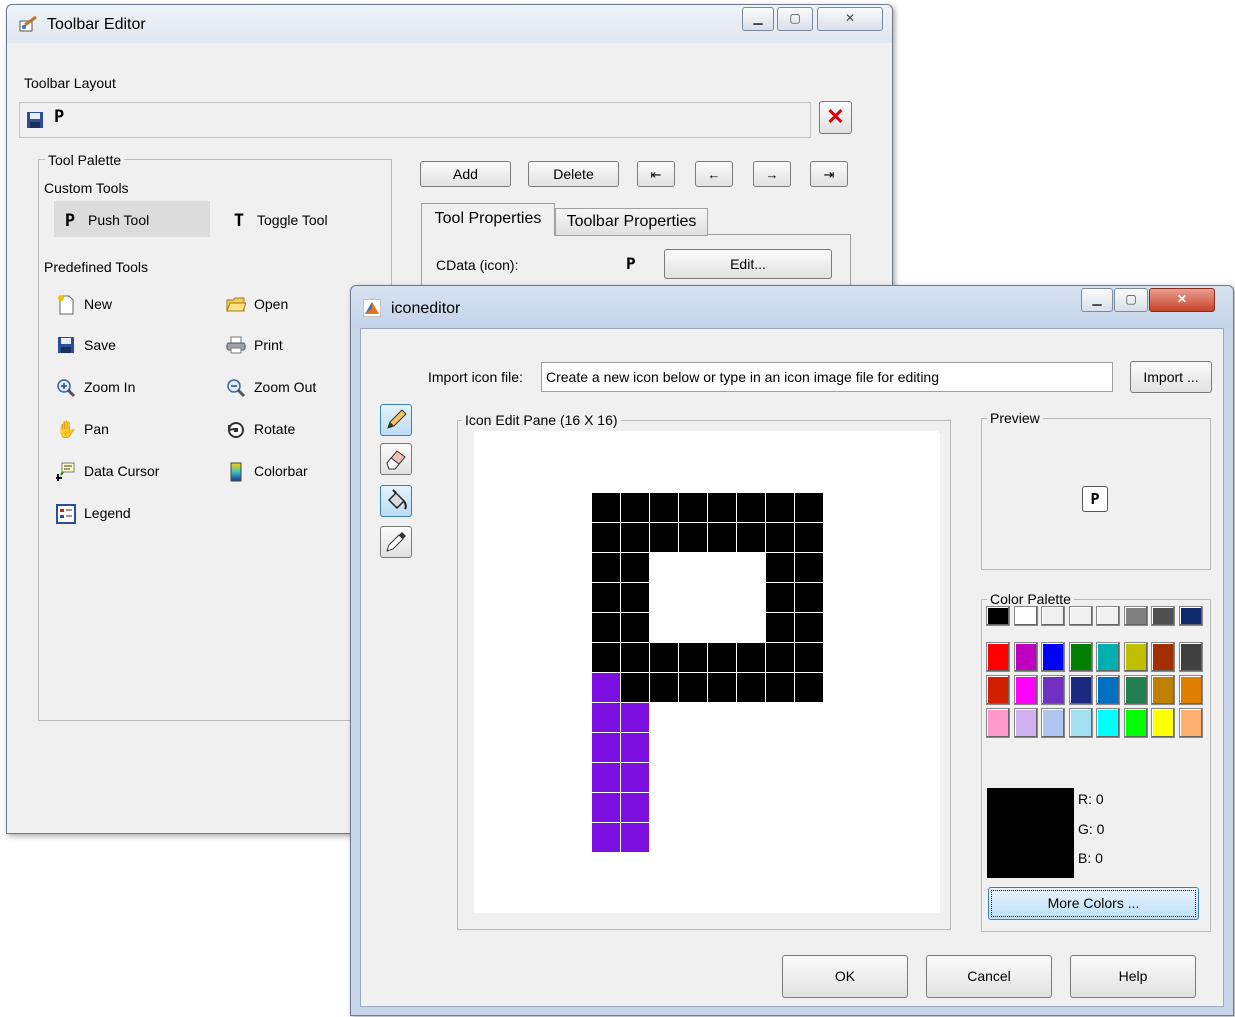  I want to click on tool-print: Print, so click(254, 345).